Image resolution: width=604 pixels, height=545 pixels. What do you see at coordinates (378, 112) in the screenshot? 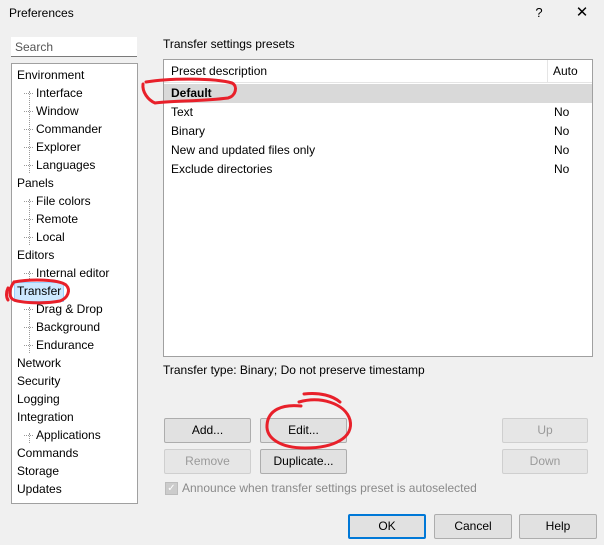
I see `preset-row-text: Text No` at bounding box center [378, 112].